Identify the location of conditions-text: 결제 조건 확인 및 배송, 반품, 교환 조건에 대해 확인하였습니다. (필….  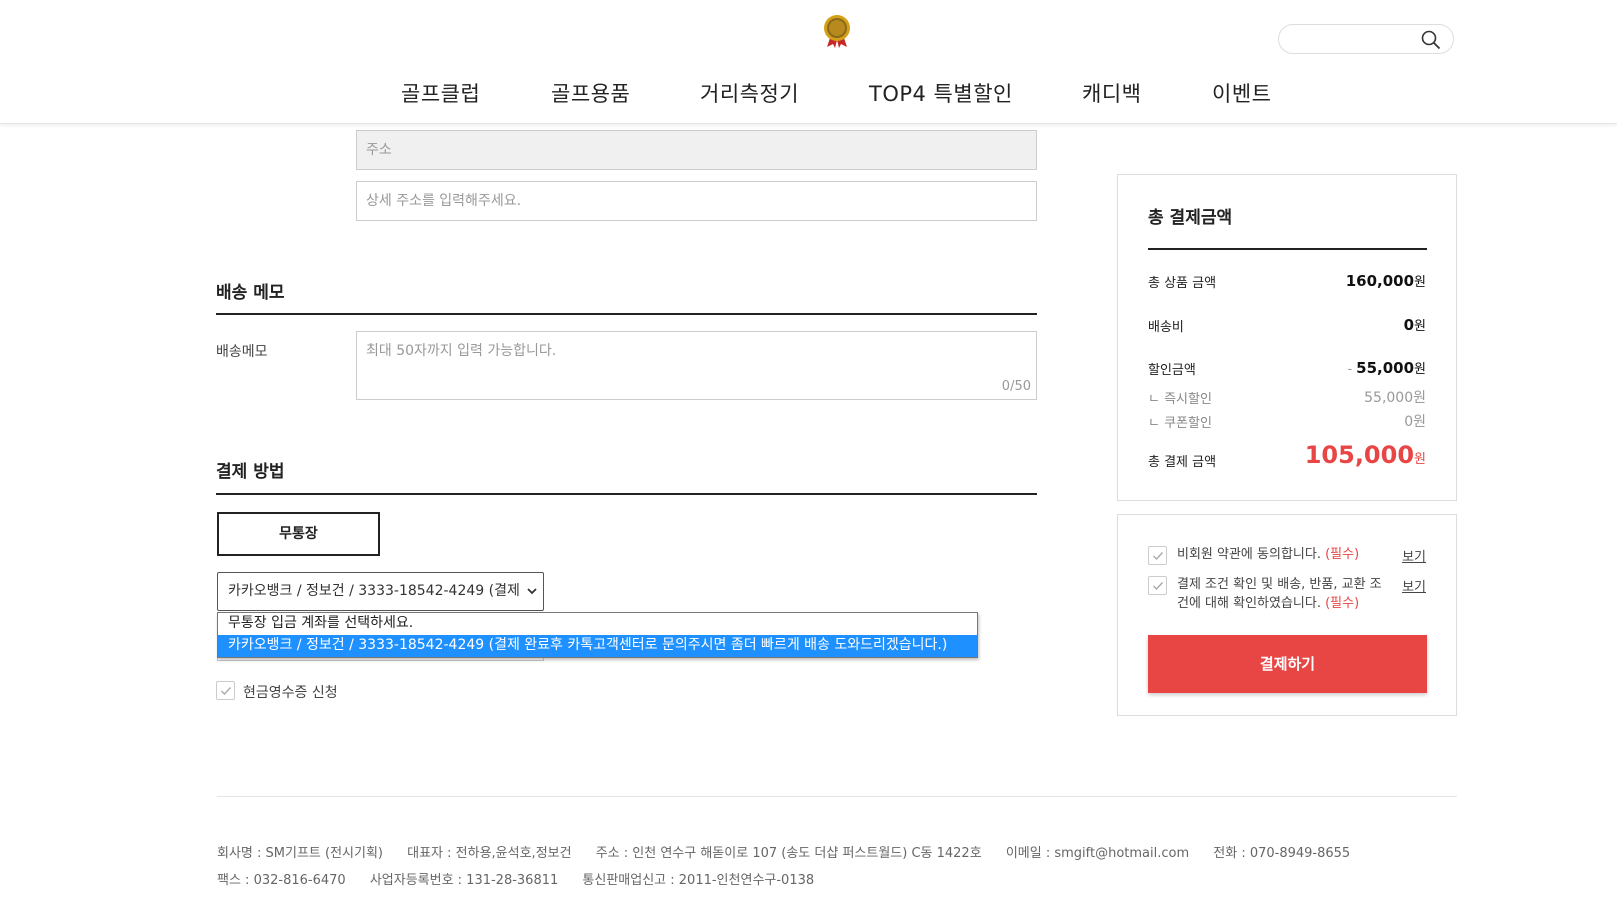
(1279, 594).